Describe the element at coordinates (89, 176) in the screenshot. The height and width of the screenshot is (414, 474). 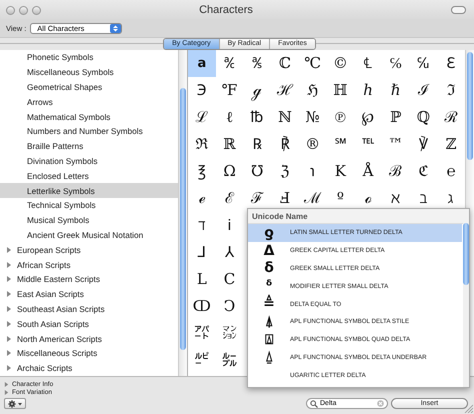
I see `sidebar-item: Enclosed Letters` at that location.